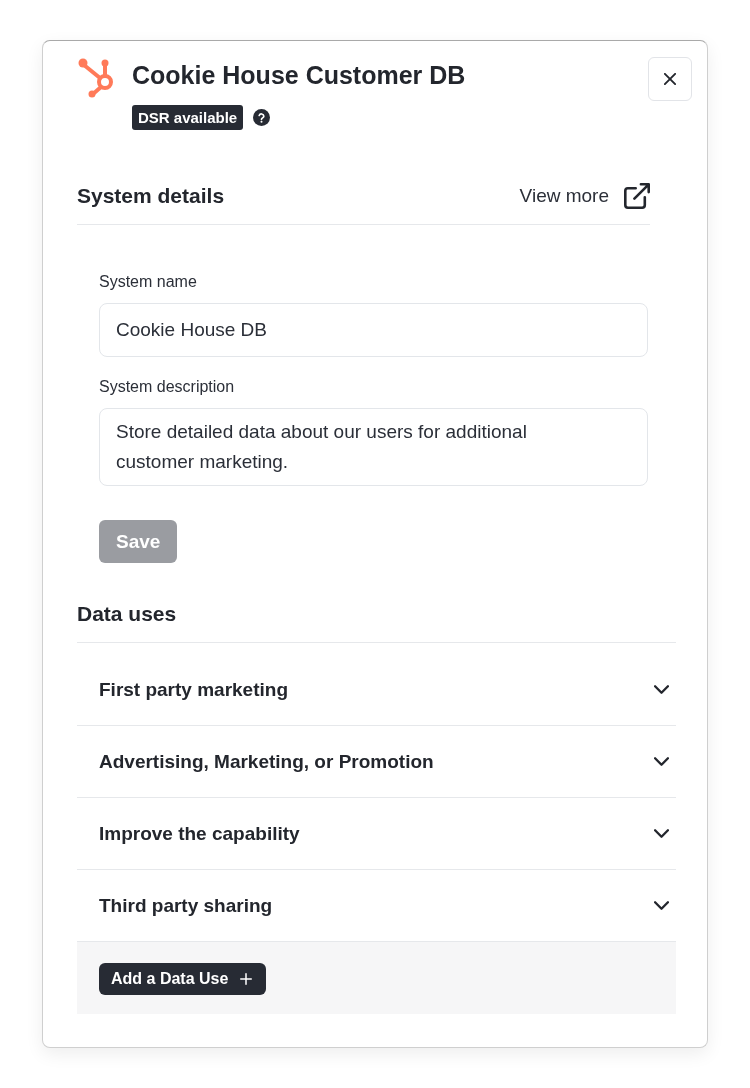 The image size is (750, 1088). Describe the element at coordinates (148, 282) in the screenshot. I see `field-label: System name` at that location.